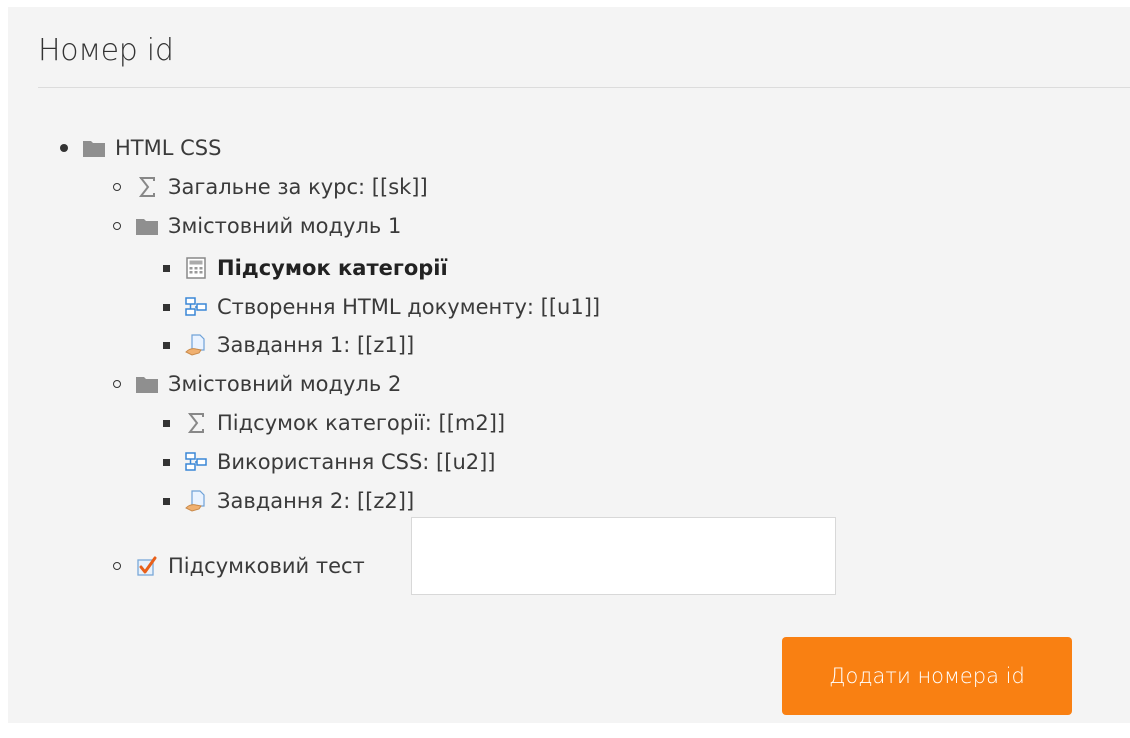  What do you see at coordinates (316, 501) in the screenshot?
I see `task-z2-label: Завдання 2: [[z2]]` at bounding box center [316, 501].